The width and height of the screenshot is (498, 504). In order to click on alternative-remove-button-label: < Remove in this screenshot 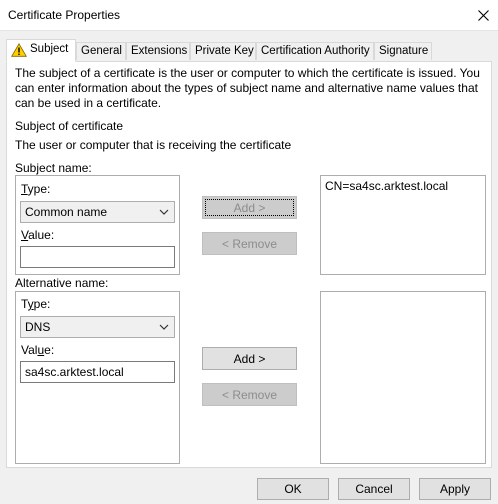, I will do `click(249, 394)`.